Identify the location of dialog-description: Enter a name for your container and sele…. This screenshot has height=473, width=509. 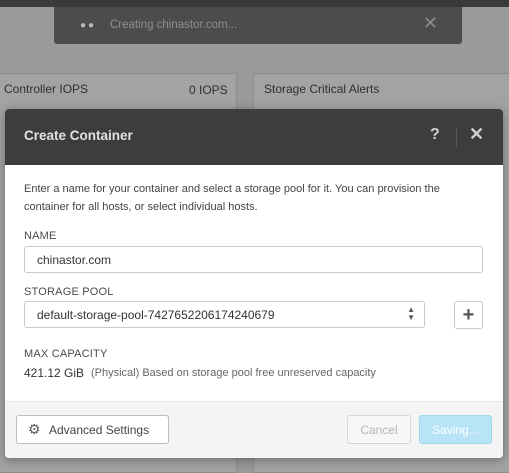
(232, 198).